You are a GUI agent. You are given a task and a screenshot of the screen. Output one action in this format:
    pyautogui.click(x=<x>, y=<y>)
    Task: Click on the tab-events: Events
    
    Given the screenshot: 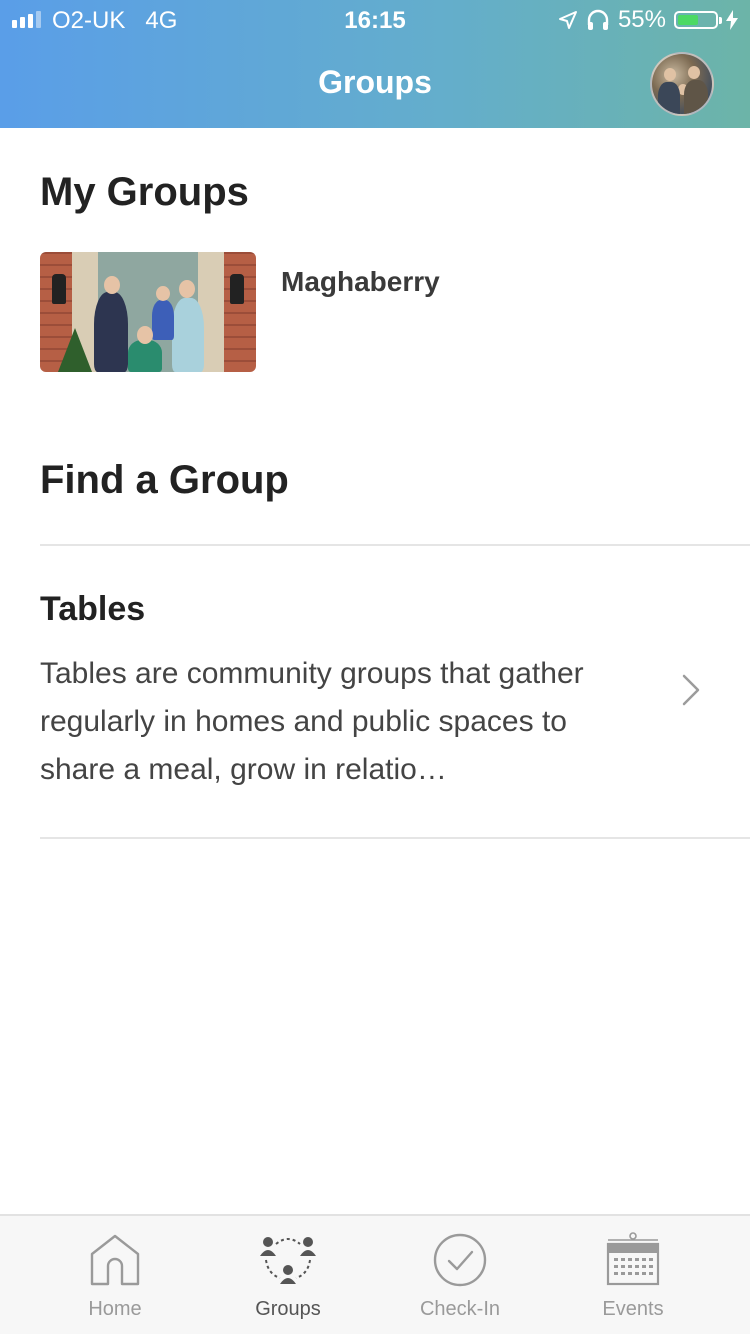 What is the action you would take?
    pyautogui.click(x=633, y=1275)
    